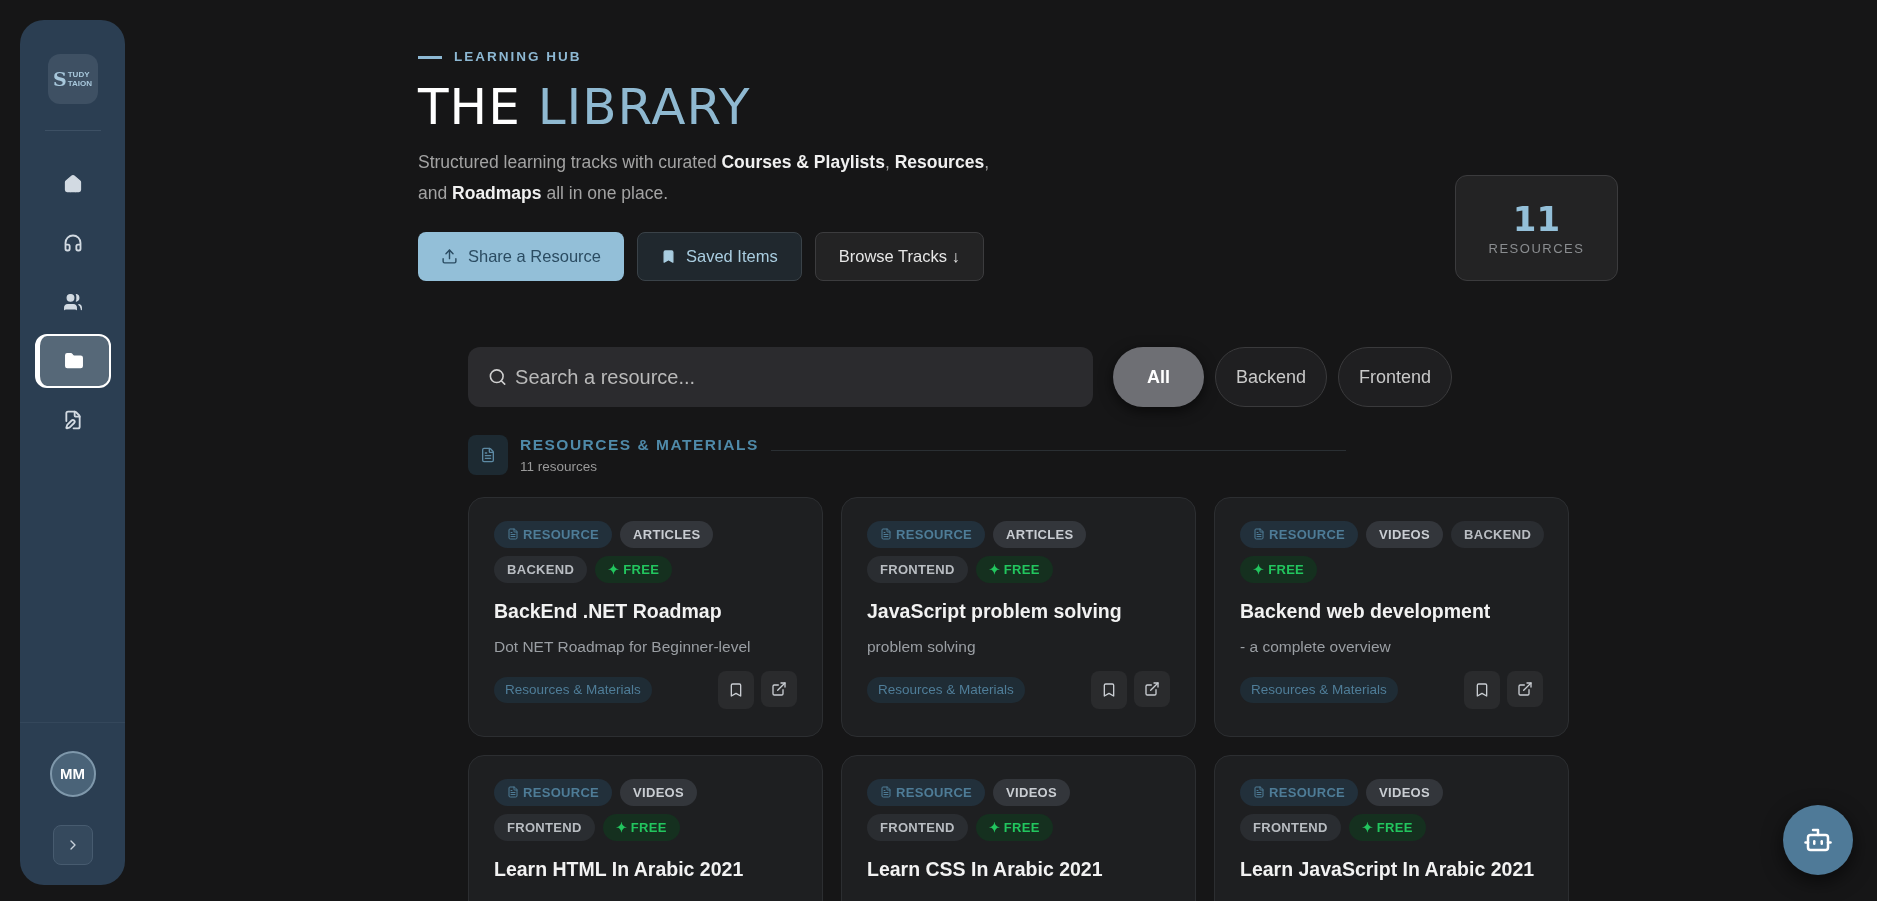 The image size is (1877, 901). I want to click on filter-chip: All, so click(1158, 377).